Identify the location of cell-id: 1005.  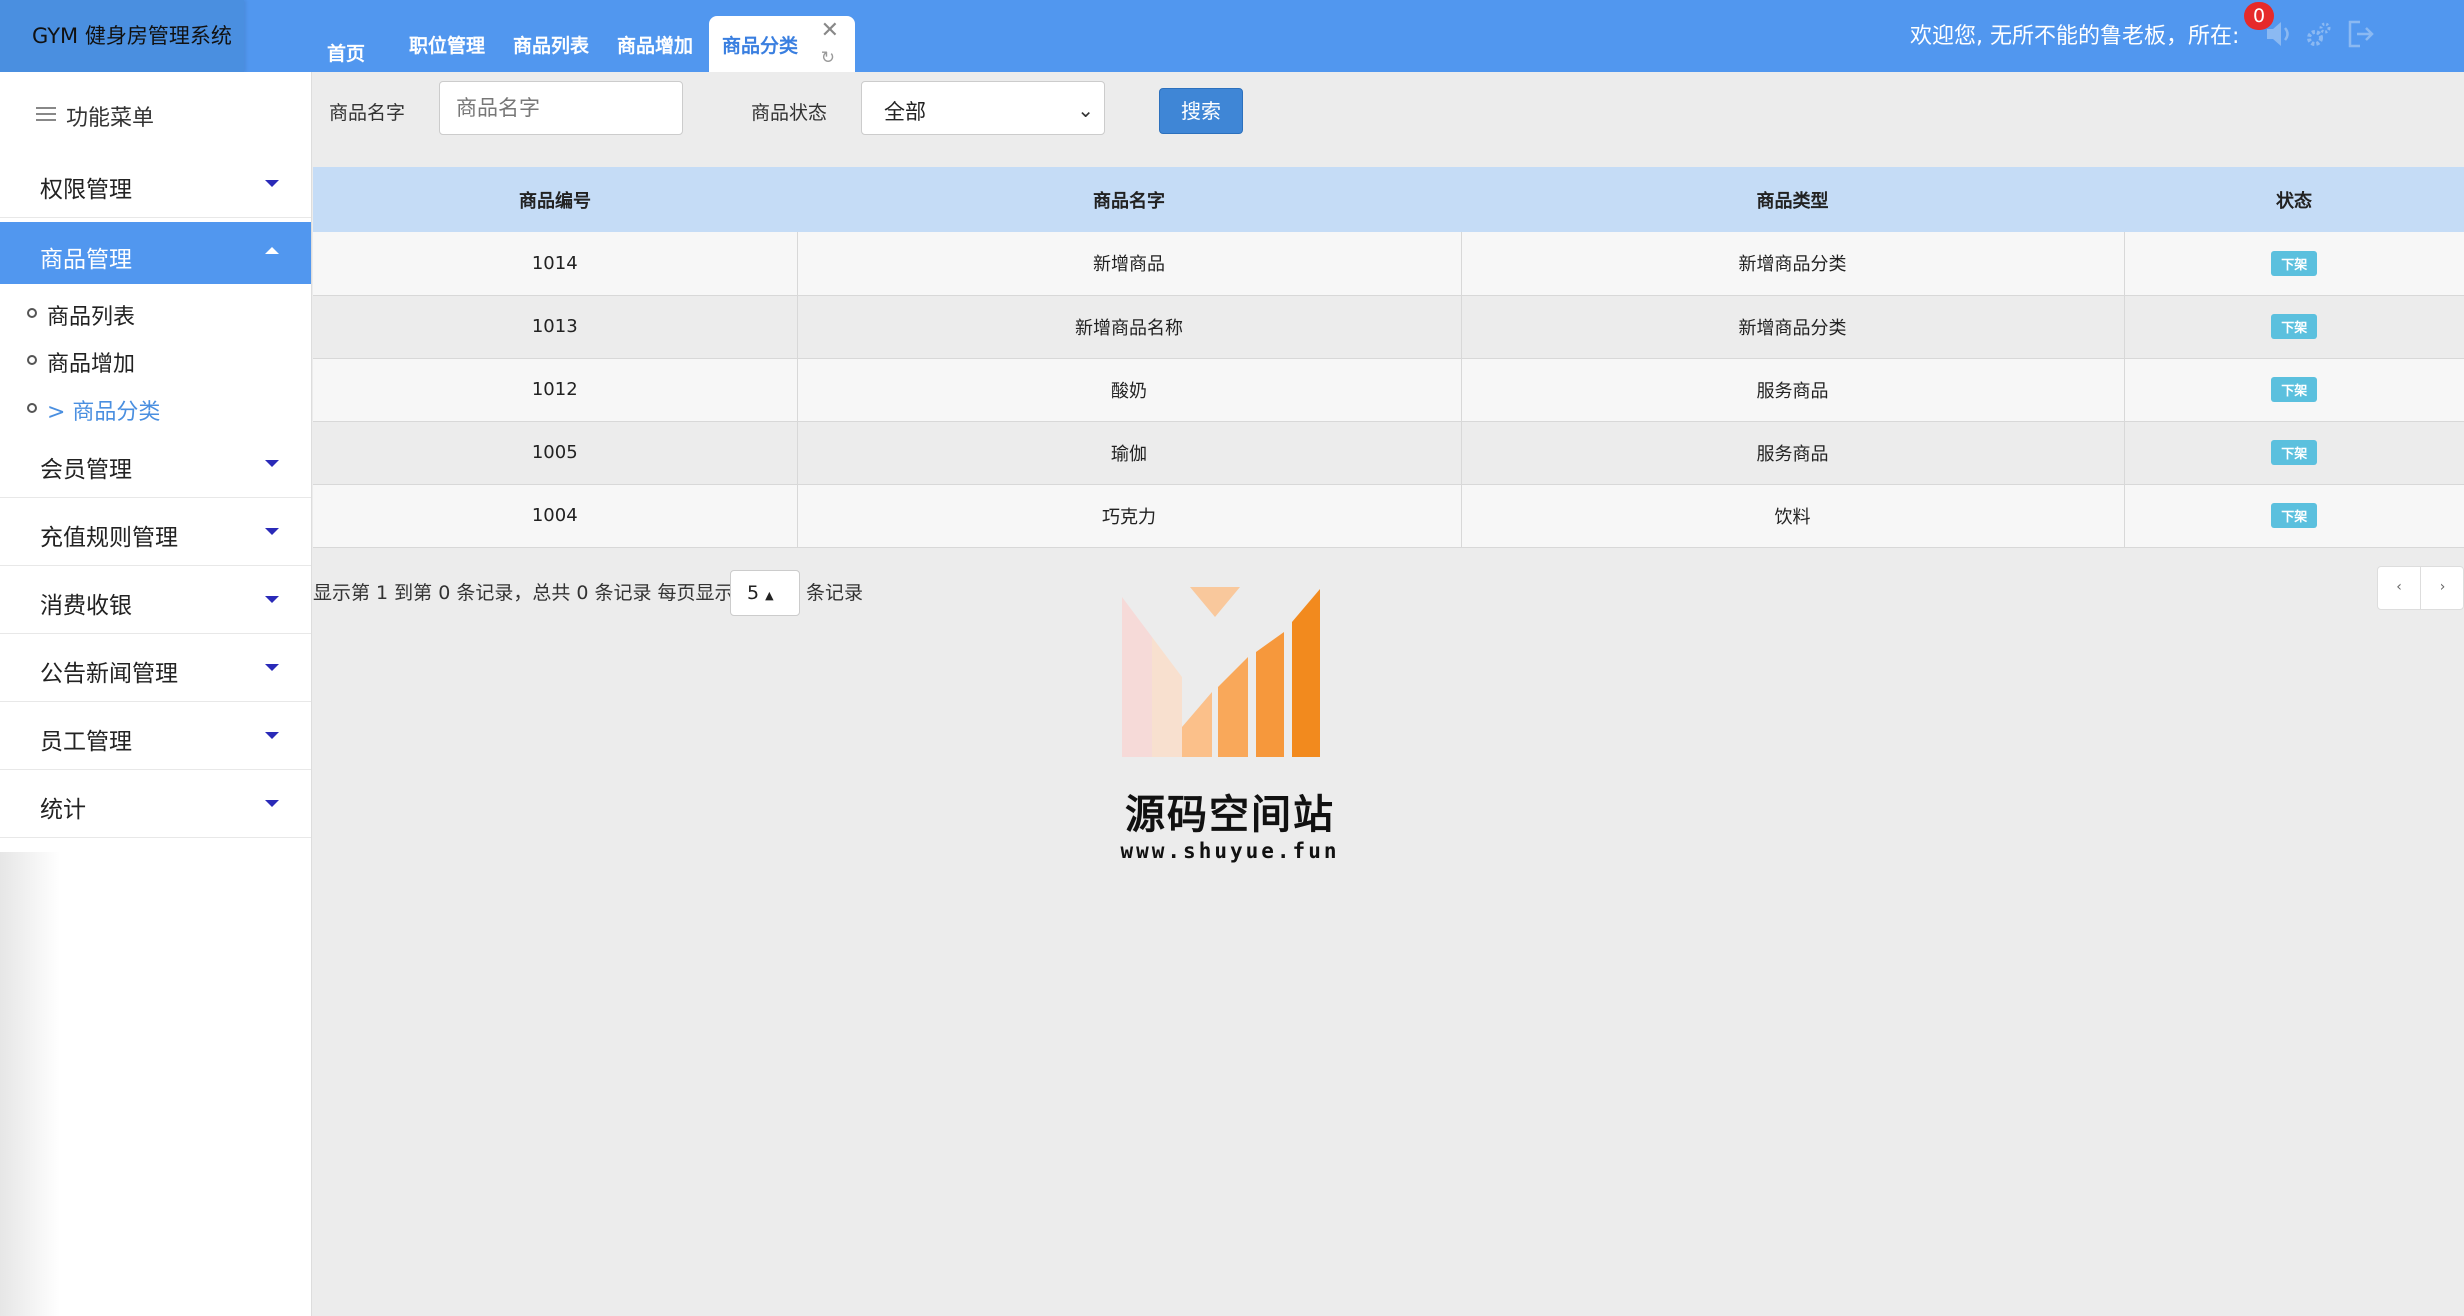
(555, 453).